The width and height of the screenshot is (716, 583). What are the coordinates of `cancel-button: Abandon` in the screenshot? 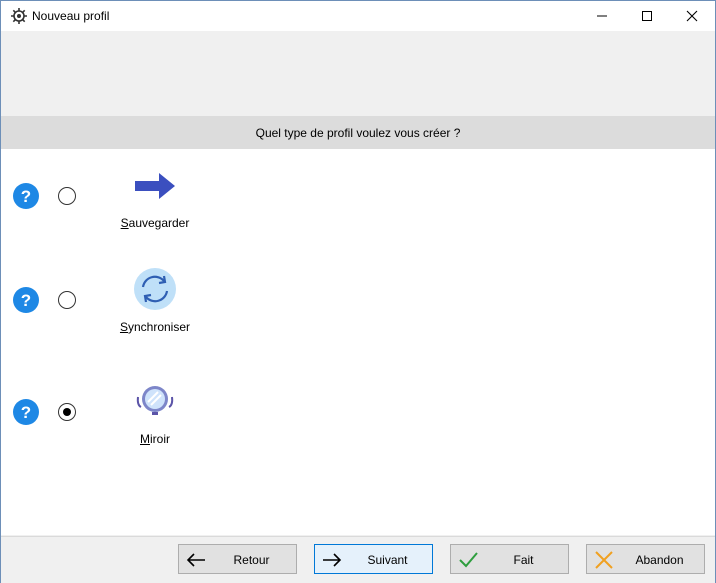 It's located at (645, 559).